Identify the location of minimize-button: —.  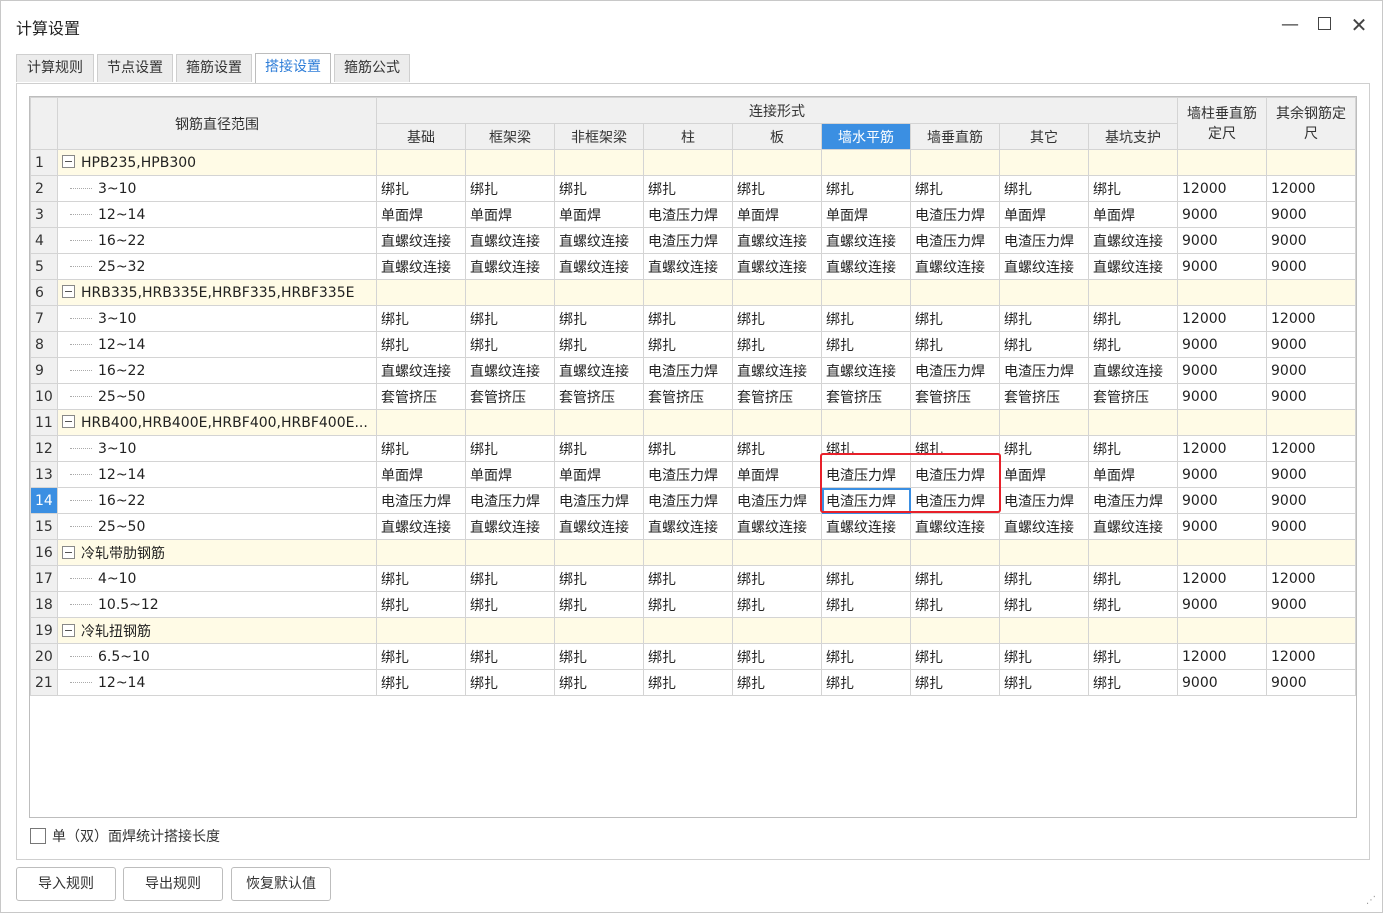
(1290, 25).